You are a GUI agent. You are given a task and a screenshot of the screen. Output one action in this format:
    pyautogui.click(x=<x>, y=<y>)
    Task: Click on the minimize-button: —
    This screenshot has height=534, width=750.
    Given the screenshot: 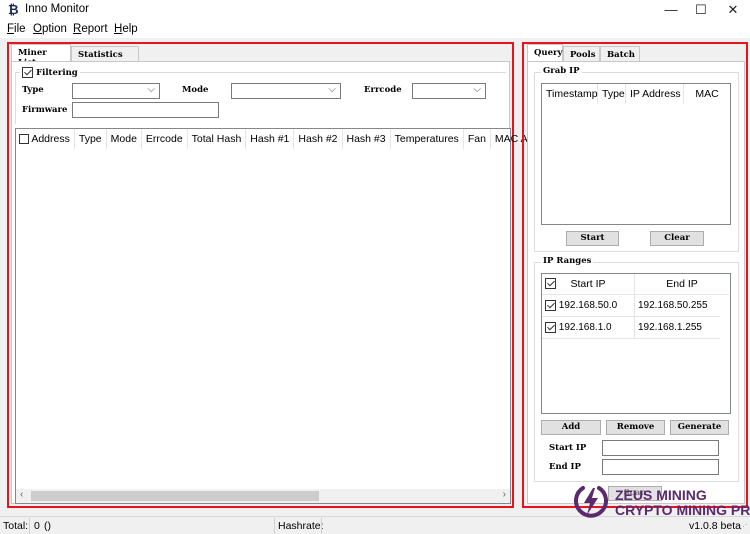 What is the action you would take?
    pyautogui.click(x=671, y=10)
    